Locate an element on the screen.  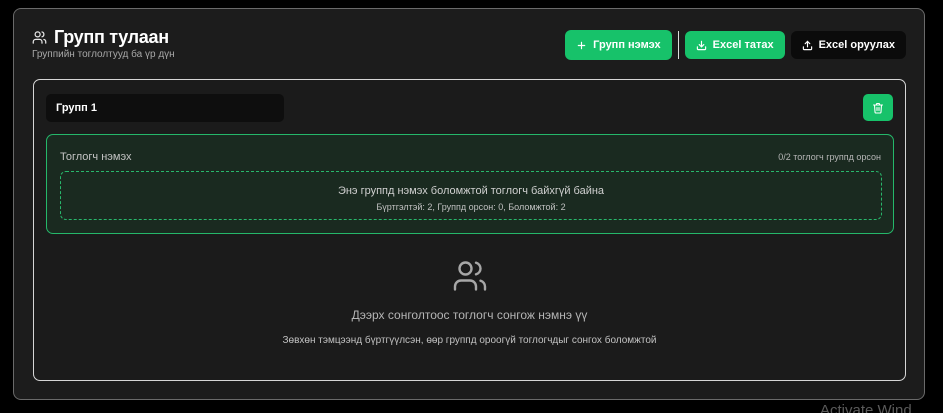
page-title: Групп тулаан is located at coordinates (111, 37).